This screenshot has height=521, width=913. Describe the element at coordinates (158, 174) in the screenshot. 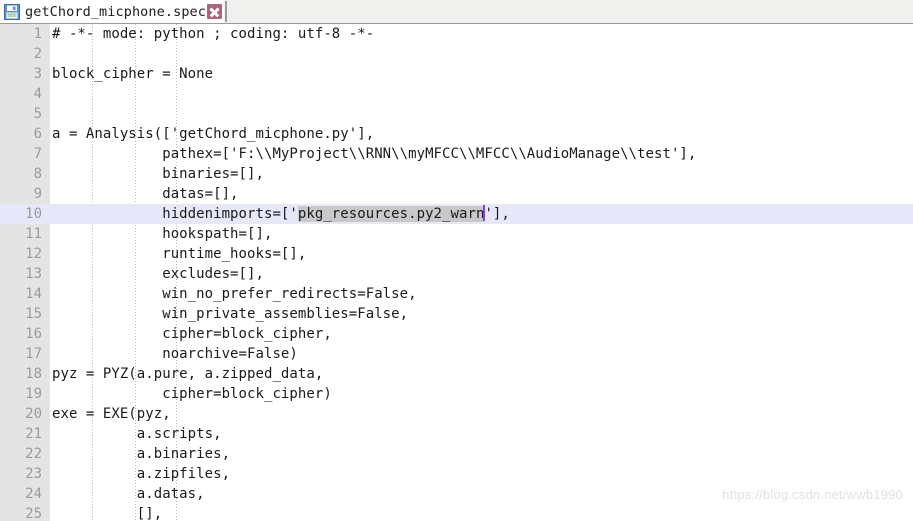

I see `code-text: binaries=[],` at that location.